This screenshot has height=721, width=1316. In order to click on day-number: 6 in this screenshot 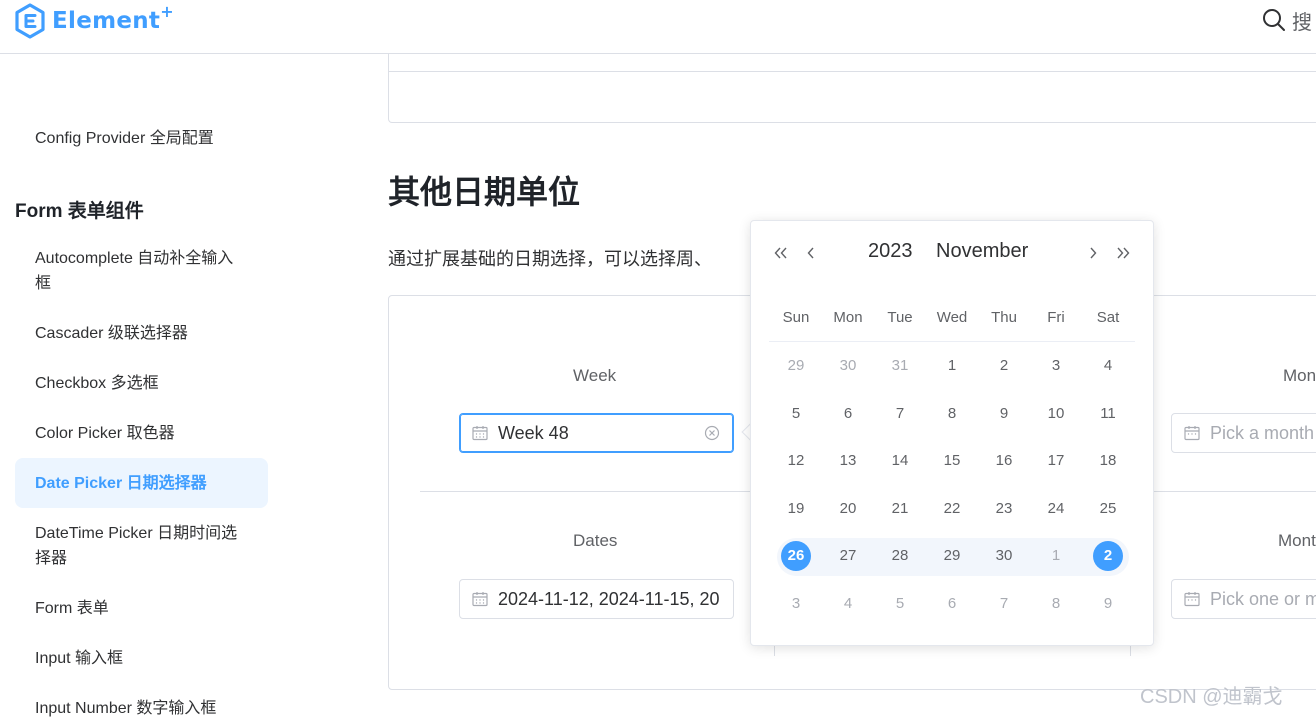, I will do `click(848, 413)`.